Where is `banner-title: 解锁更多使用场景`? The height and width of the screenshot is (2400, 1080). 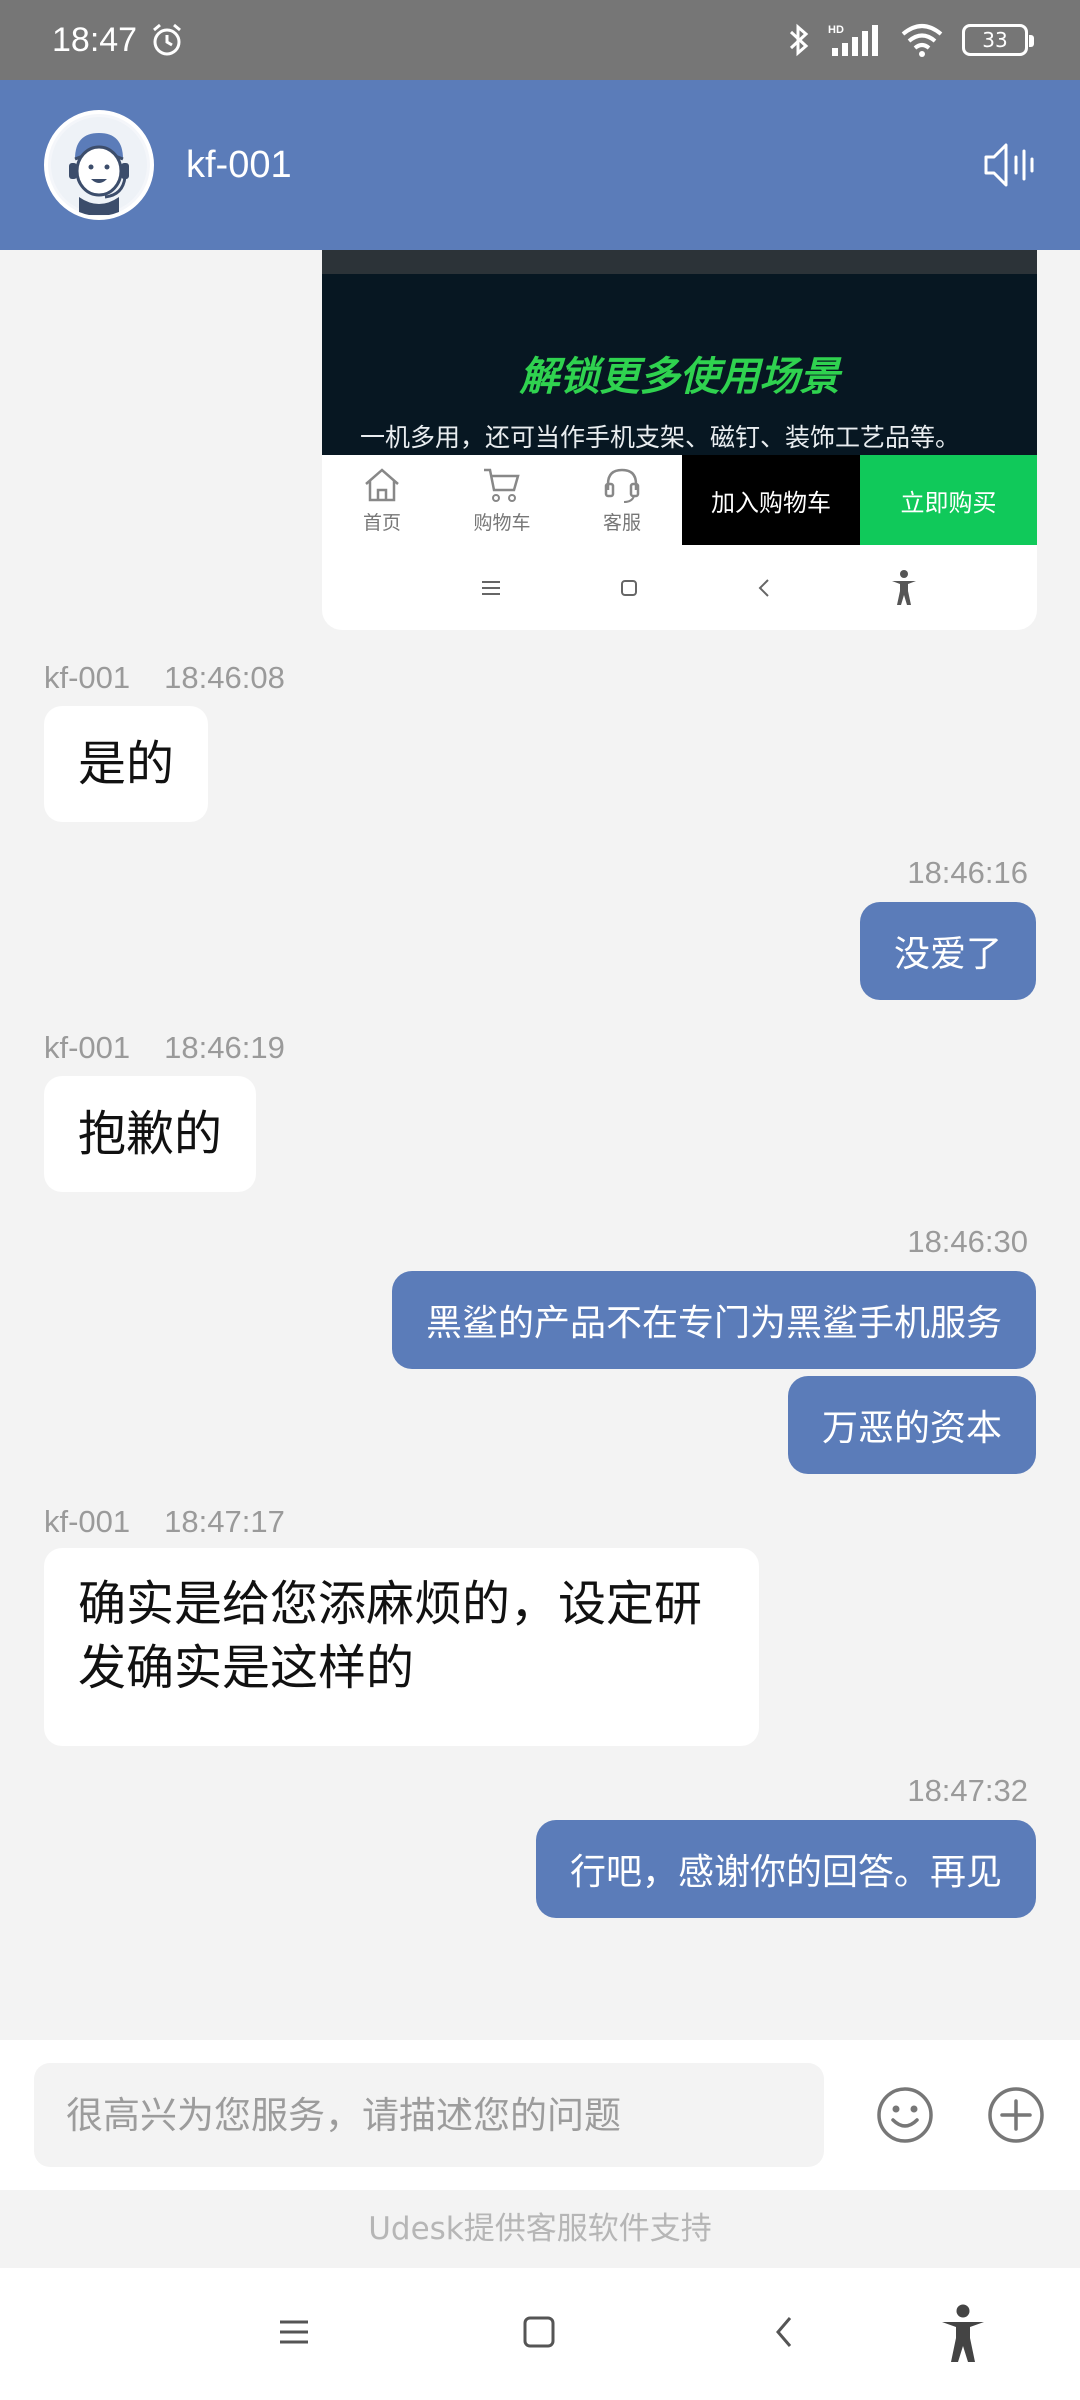
banner-title: 解锁更多使用场景 is located at coordinates (679, 377).